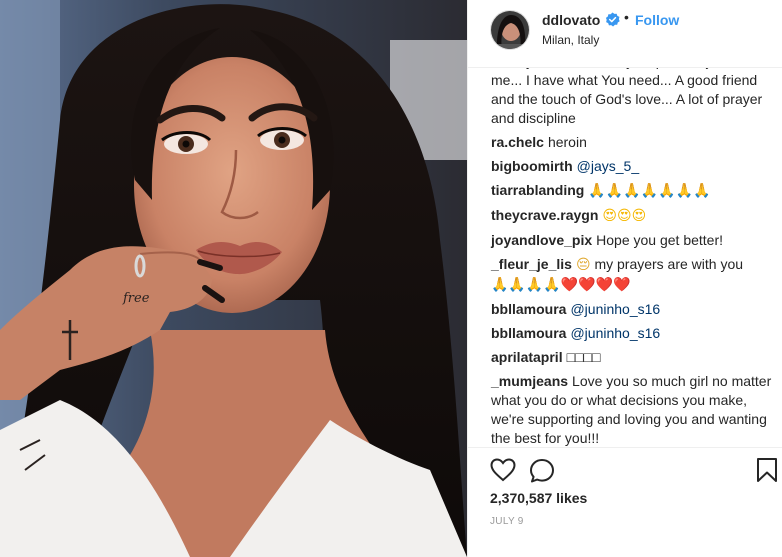 This screenshot has height=557, width=782. What do you see at coordinates (612, 19) in the screenshot?
I see `verified-badge-icon` at bounding box center [612, 19].